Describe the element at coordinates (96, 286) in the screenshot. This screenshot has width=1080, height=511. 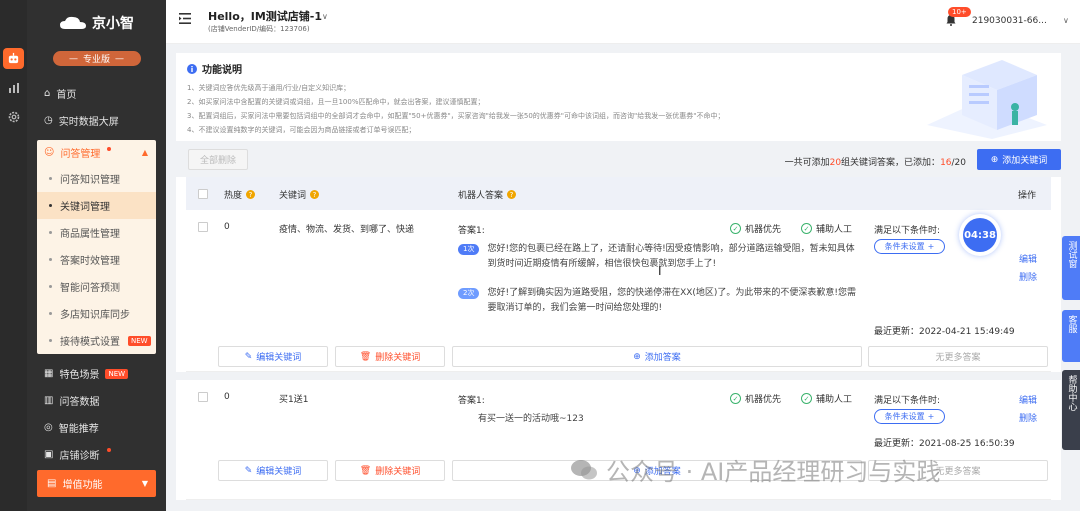
I see `nav-sub-qa-prediction: 智能问答预测` at that location.